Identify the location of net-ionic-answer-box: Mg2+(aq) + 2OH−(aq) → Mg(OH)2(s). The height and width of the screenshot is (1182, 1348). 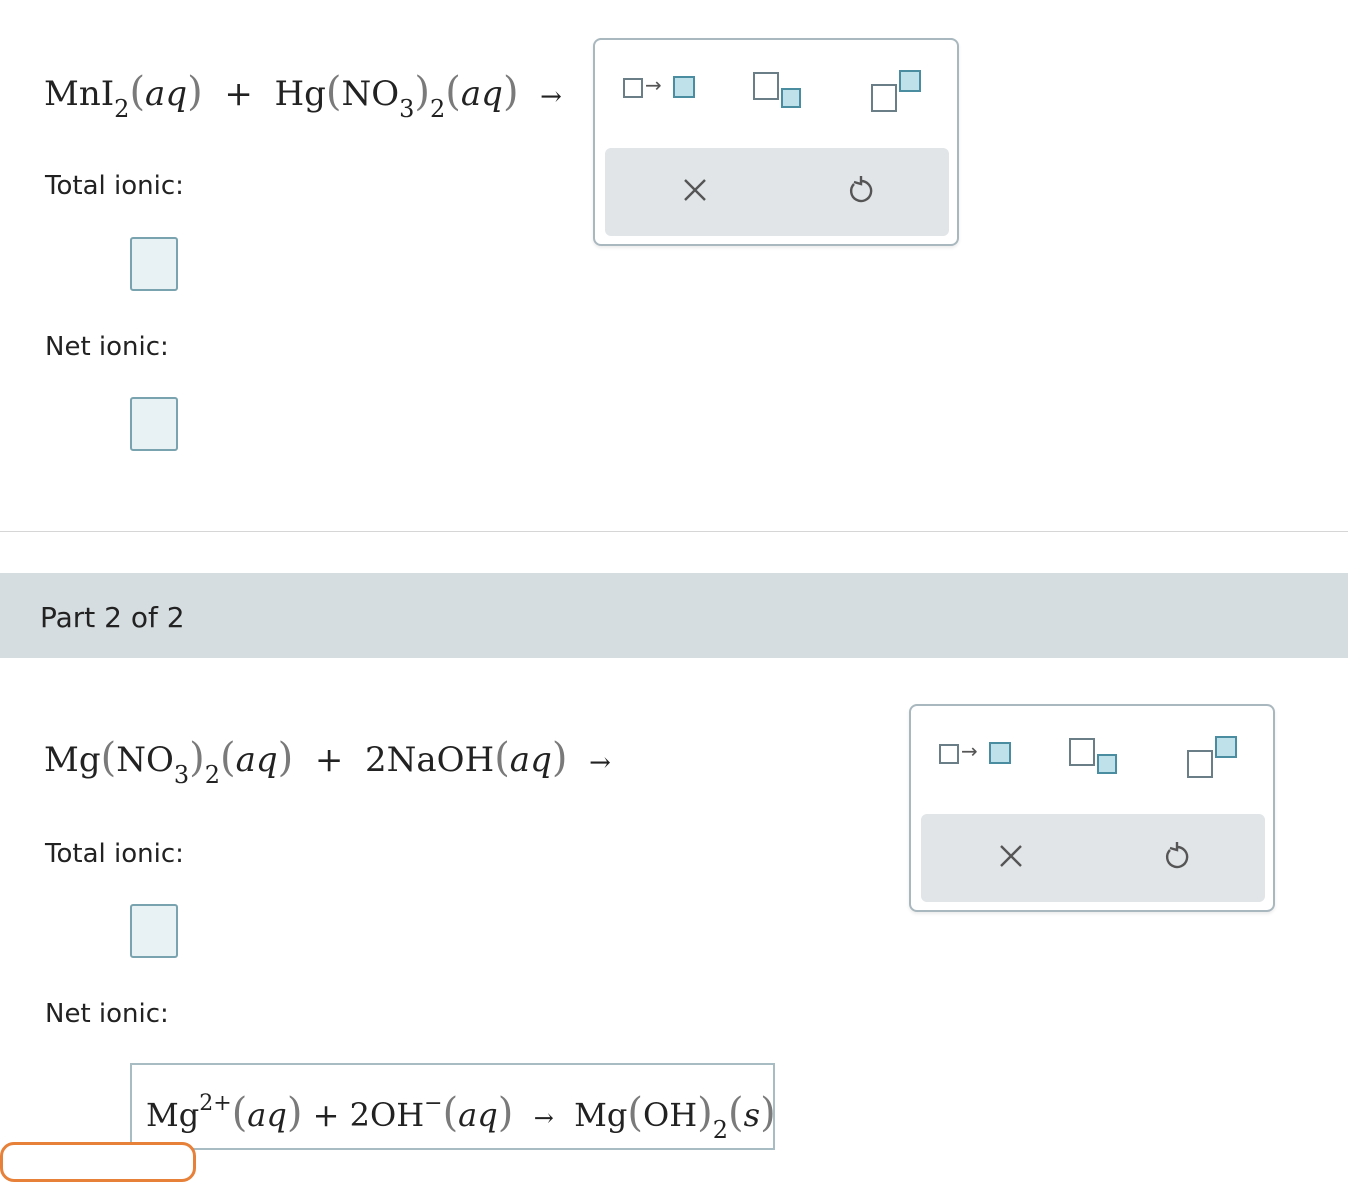
(453, 1106).